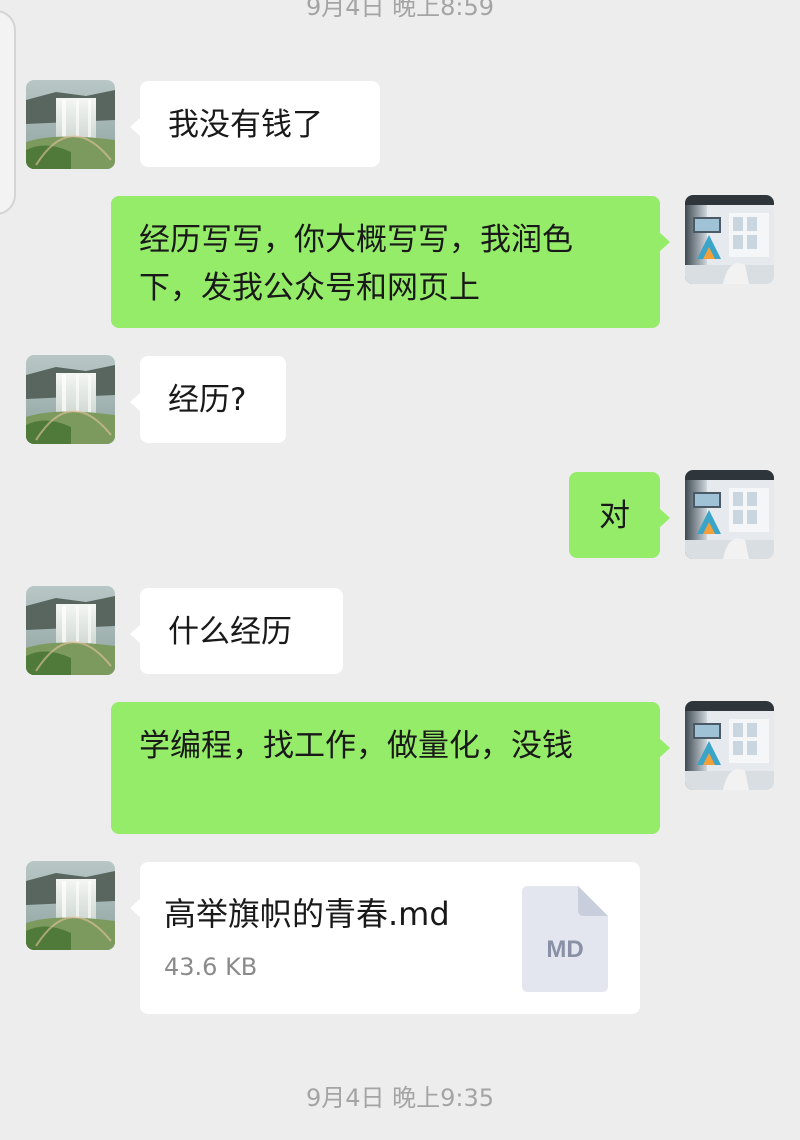 The image size is (800, 1140). What do you see at coordinates (385, 938) in the screenshot?
I see `file-message-card: 高举旗帜的青春.md 43.6 KB MD` at bounding box center [385, 938].